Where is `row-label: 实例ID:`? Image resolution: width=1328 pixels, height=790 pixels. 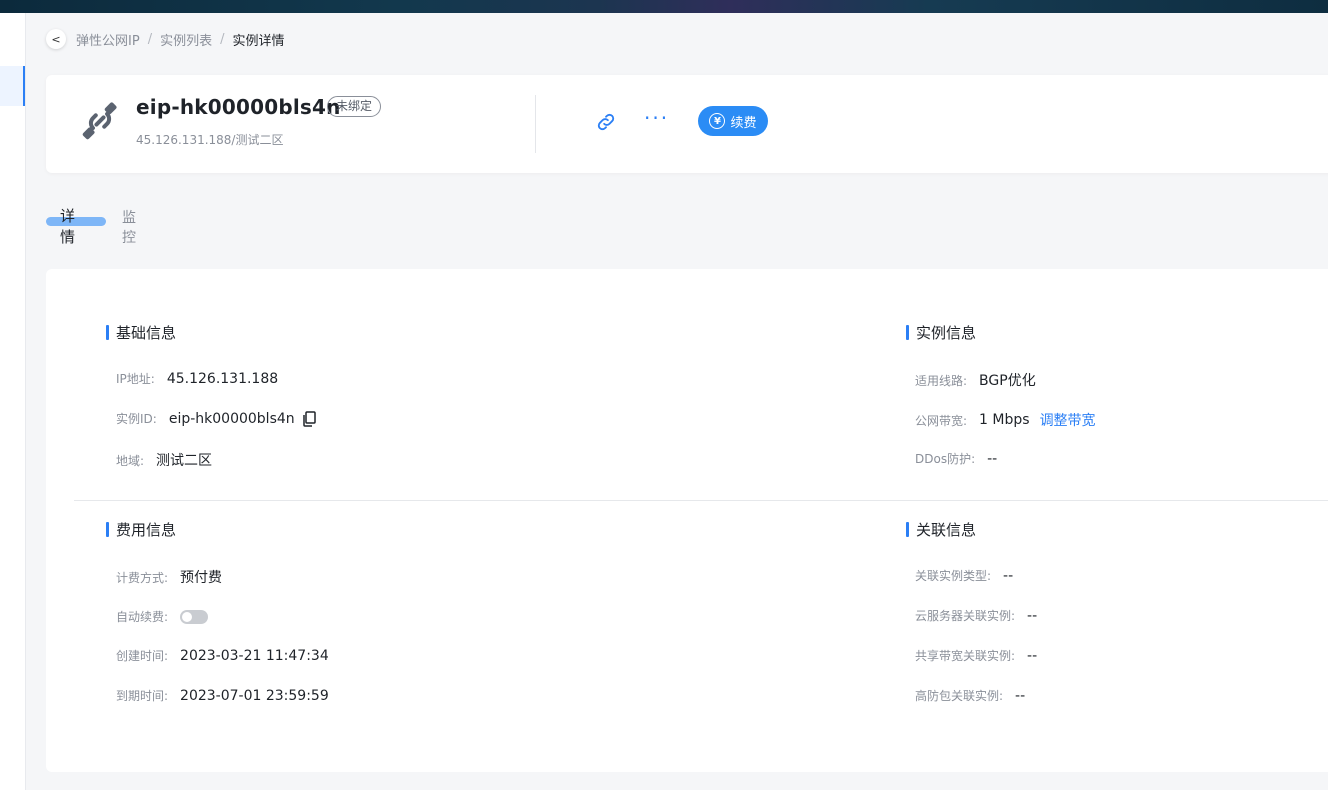 row-label: 实例ID: is located at coordinates (136, 419).